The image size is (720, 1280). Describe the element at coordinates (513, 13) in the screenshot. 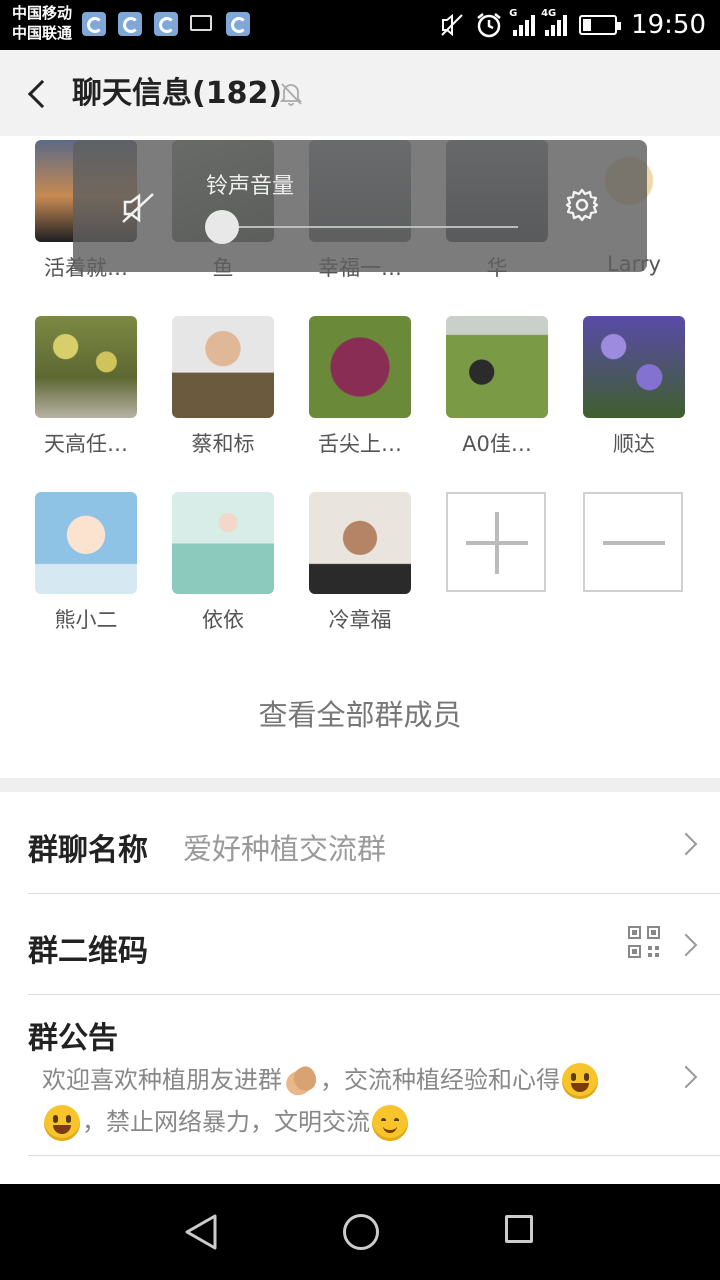

I see `network-type-1: G` at that location.